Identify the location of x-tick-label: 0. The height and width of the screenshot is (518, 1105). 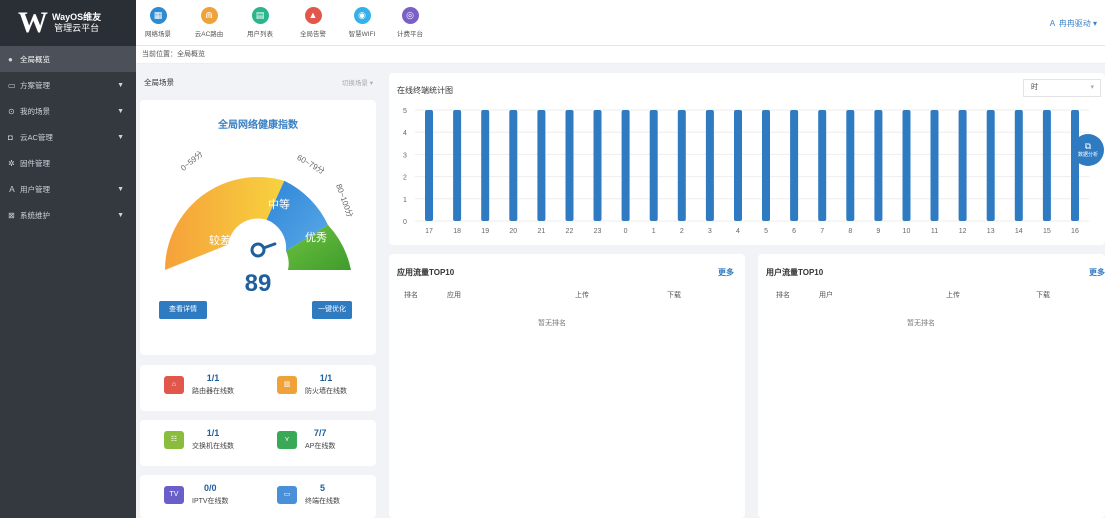
(626, 231).